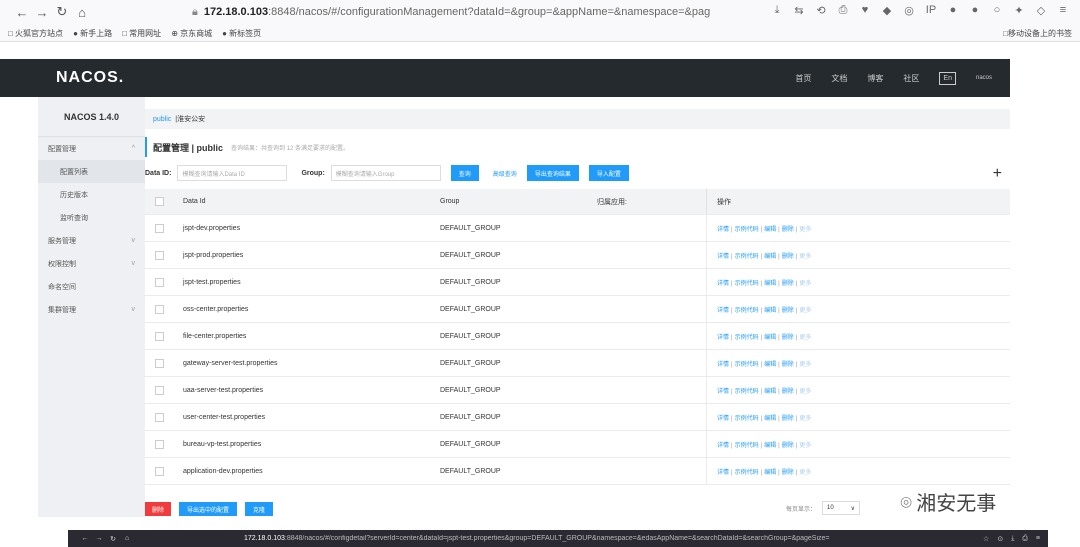  I want to click on extension-icon: ⎙, so click(843, 10).